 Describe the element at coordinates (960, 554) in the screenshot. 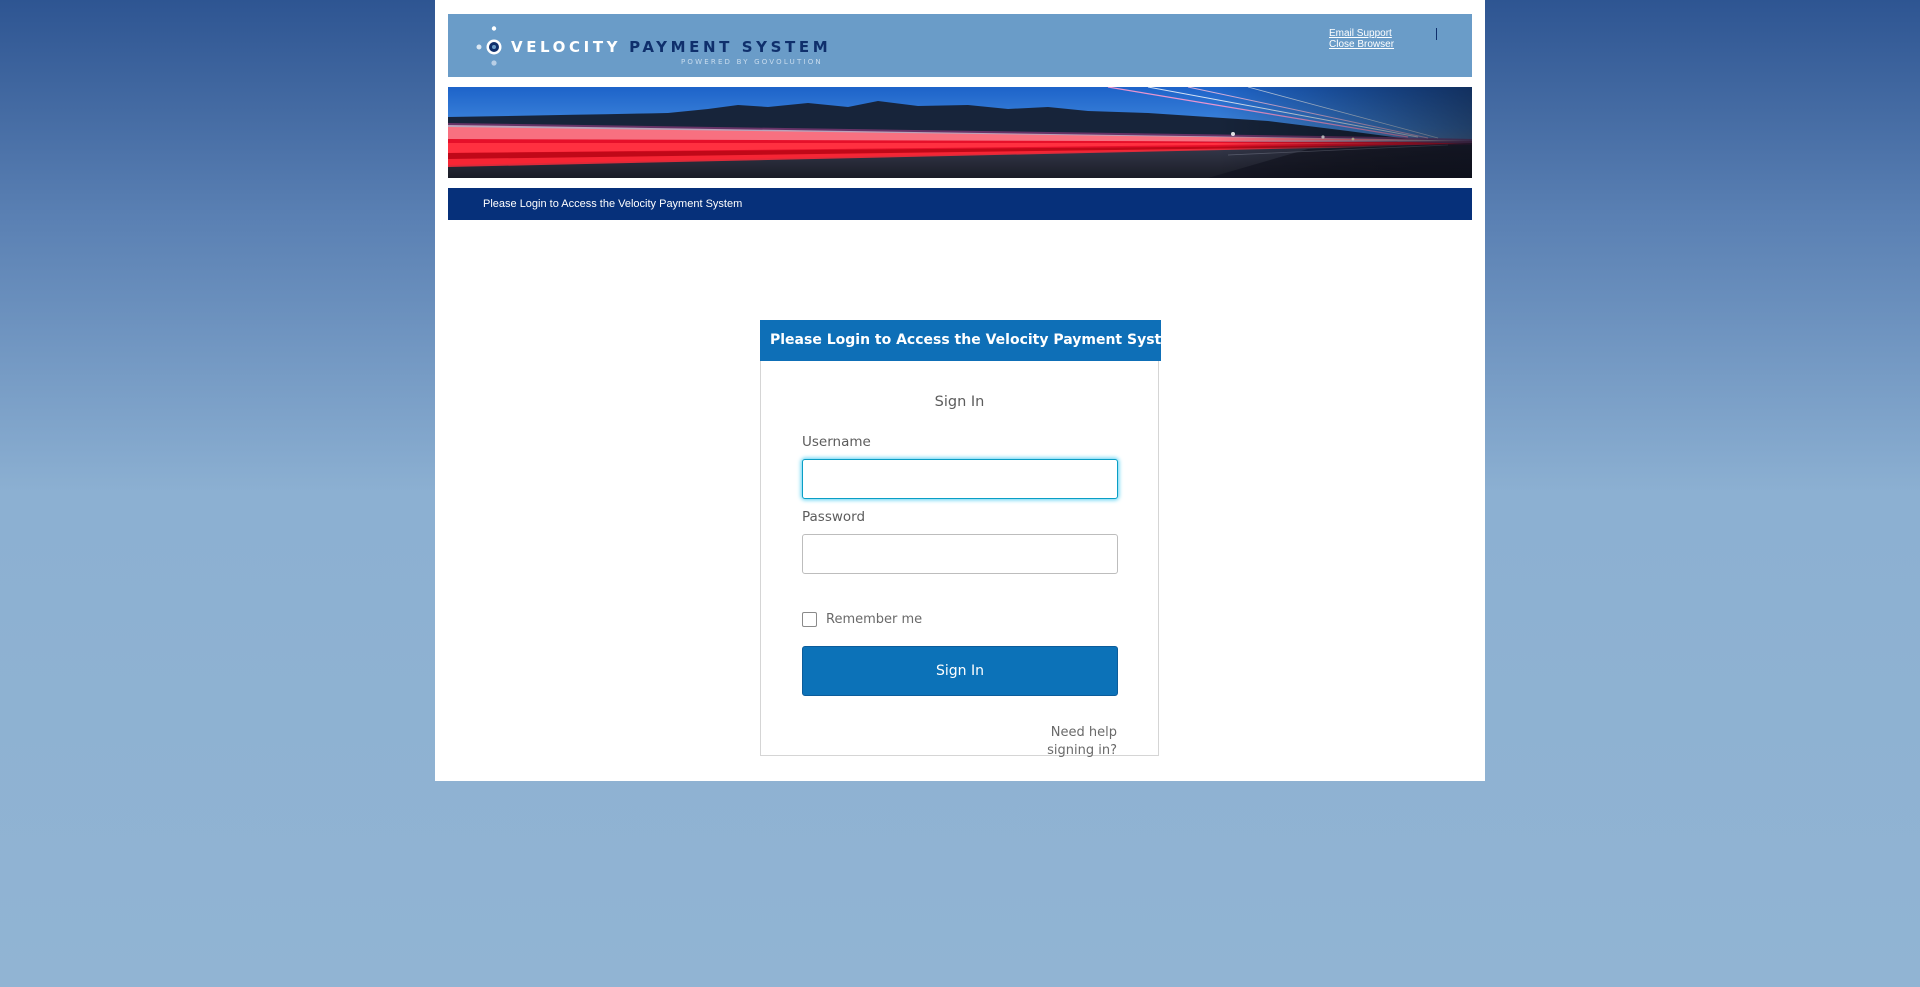

I see `password-input` at that location.